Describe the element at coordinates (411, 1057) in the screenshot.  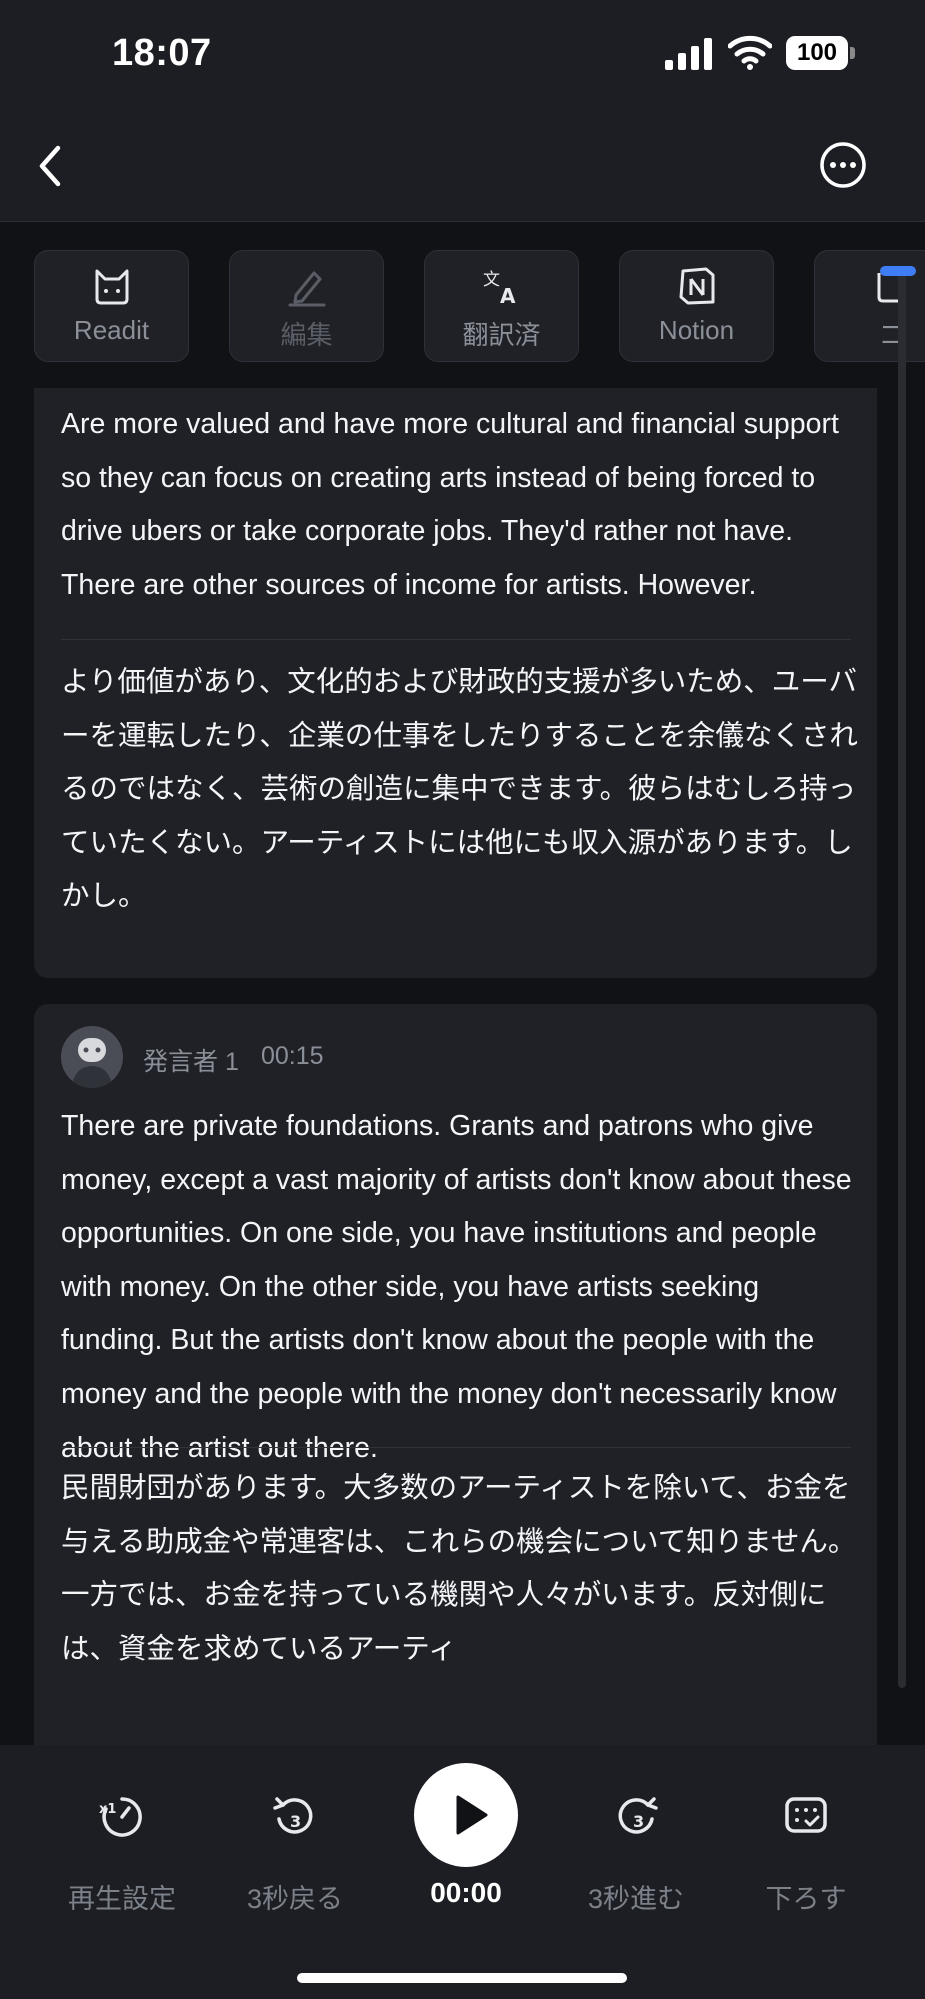
I see `speaker-row: 発言者 1 00:15` at that location.